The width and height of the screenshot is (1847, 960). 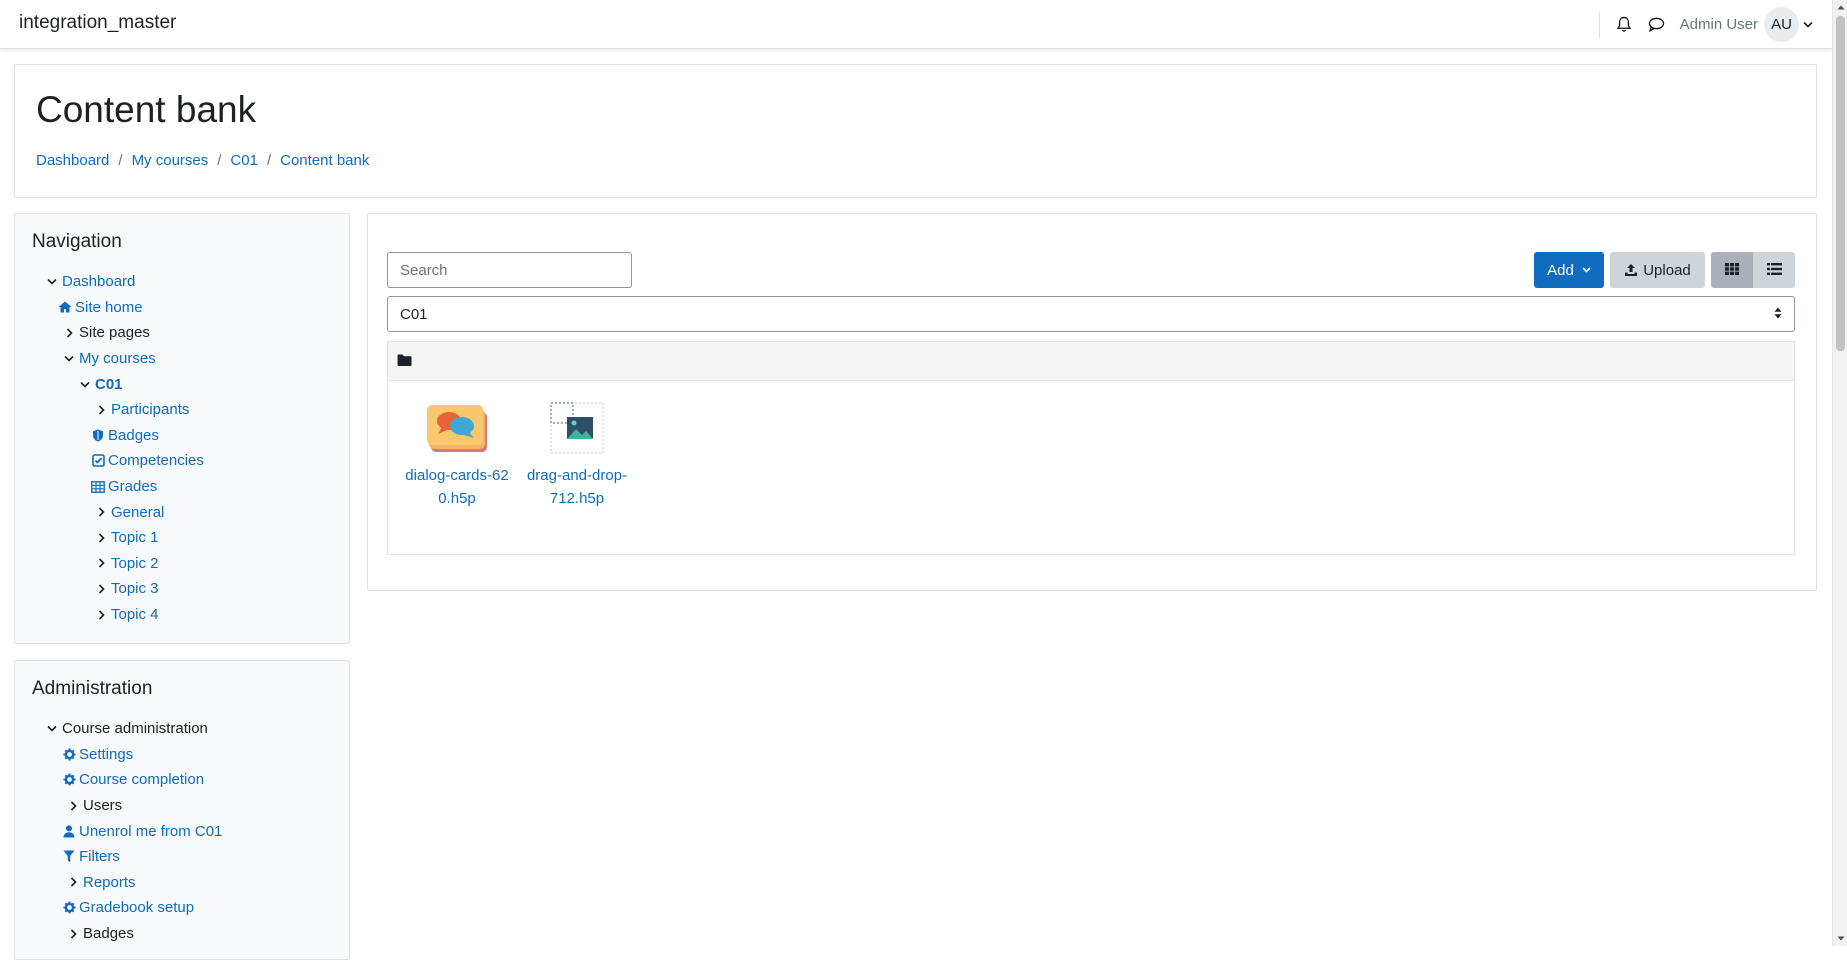 What do you see at coordinates (324, 160) in the screenshot?
I see `breadcrumb-content-bank: Content bank` at bounding box center [324, 160].